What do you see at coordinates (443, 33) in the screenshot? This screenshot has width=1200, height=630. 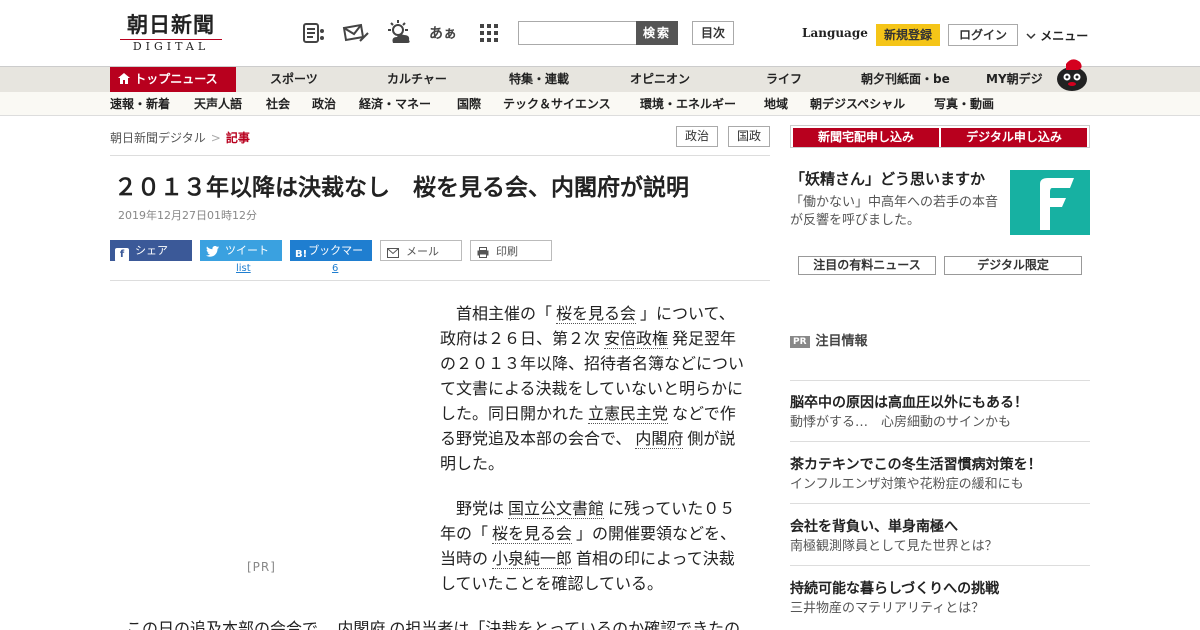 I see `font-size-icon: あぁ` at bounding box center [443, 33].